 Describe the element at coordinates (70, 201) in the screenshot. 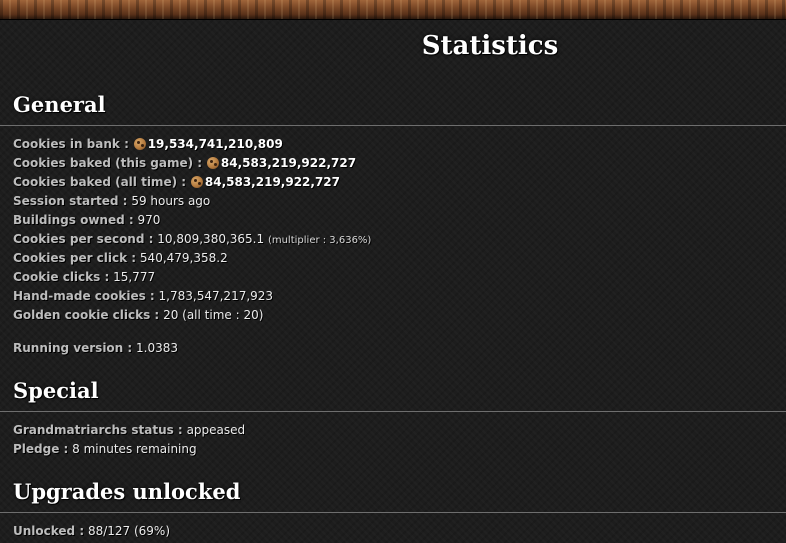

I see `stat-label: Session started :` at that location.